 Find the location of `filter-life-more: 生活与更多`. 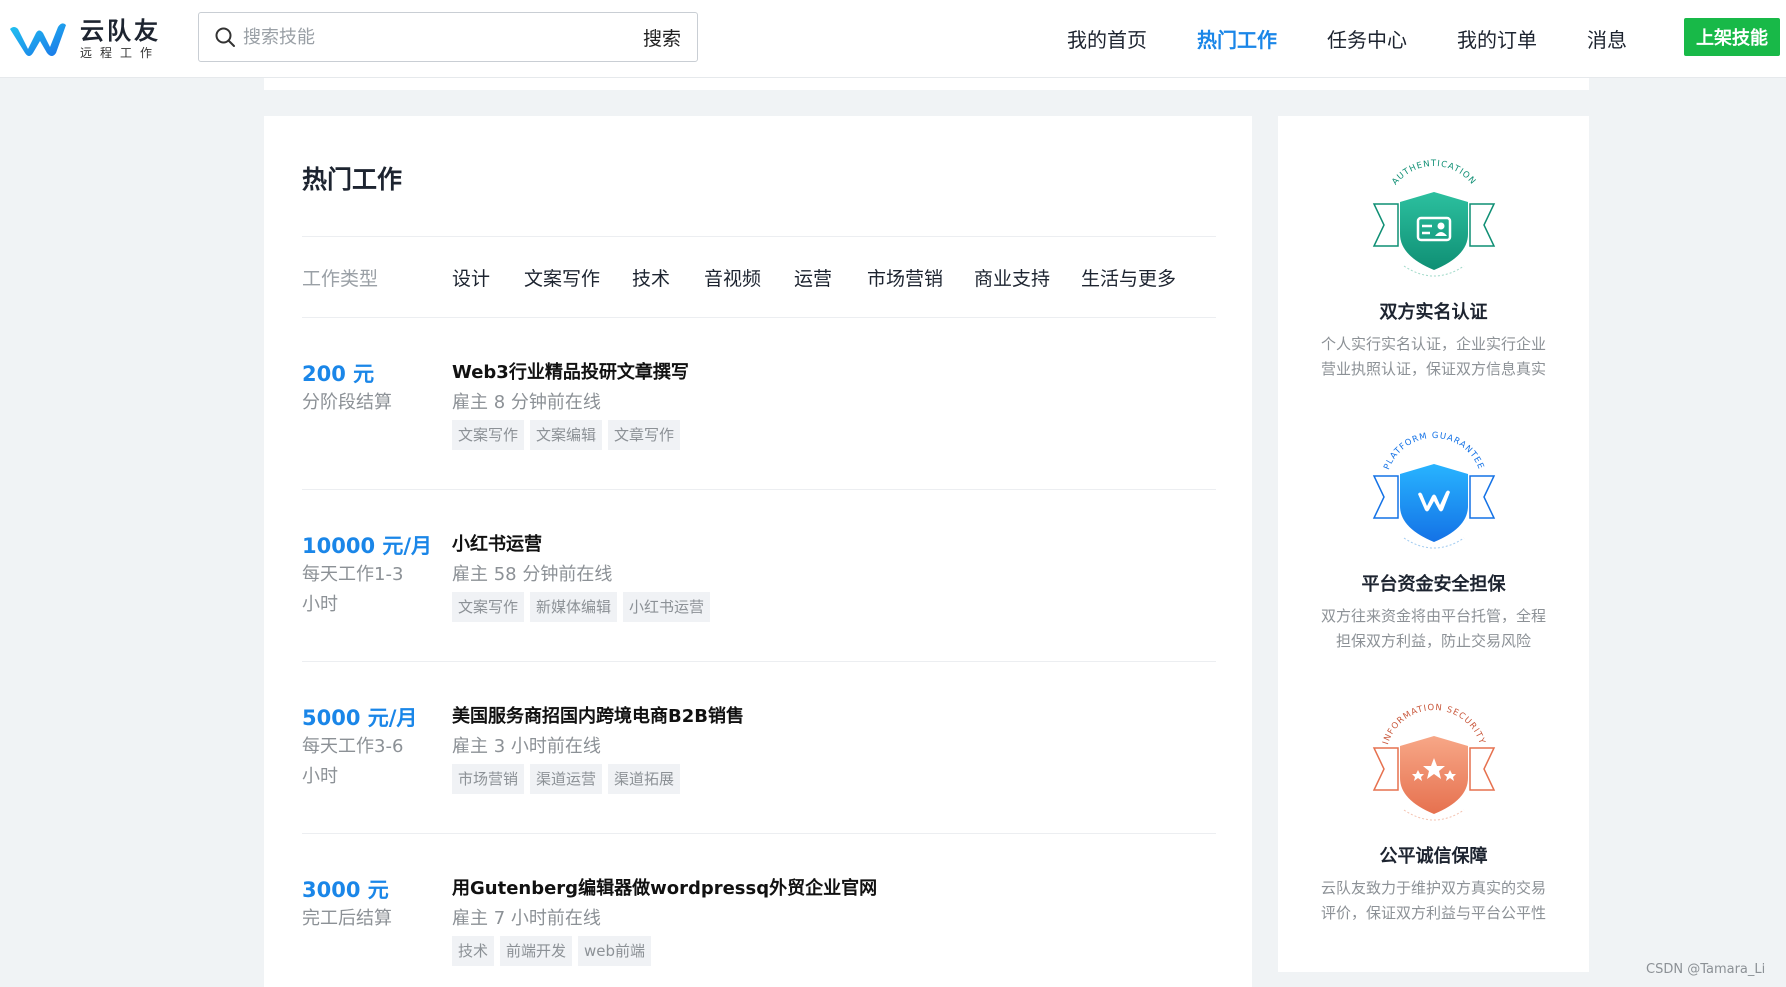

filter-life-more: 生活与更多 is located at coordinates (1128, 277).